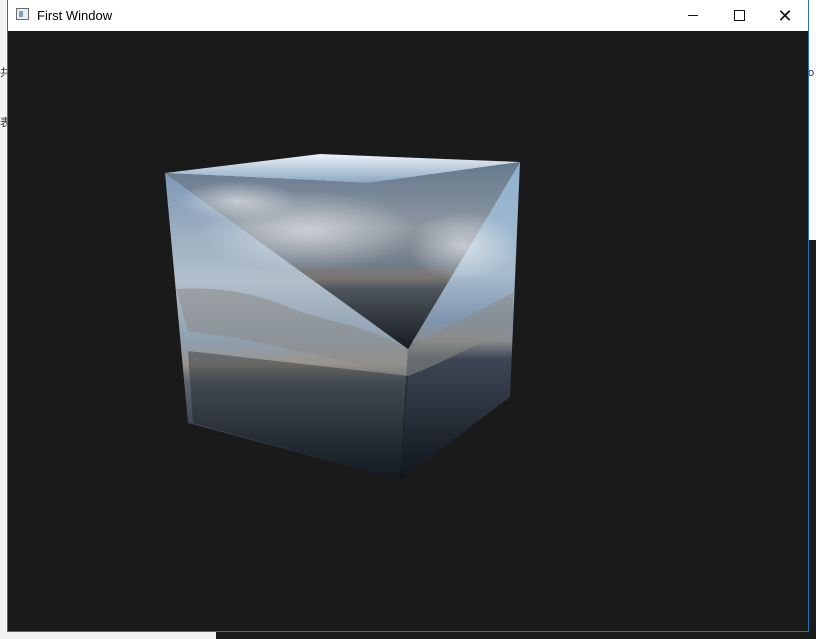  Describe the element at coordinates (811, 73) in the screenshot. I see `background-glyph: o` at that location.